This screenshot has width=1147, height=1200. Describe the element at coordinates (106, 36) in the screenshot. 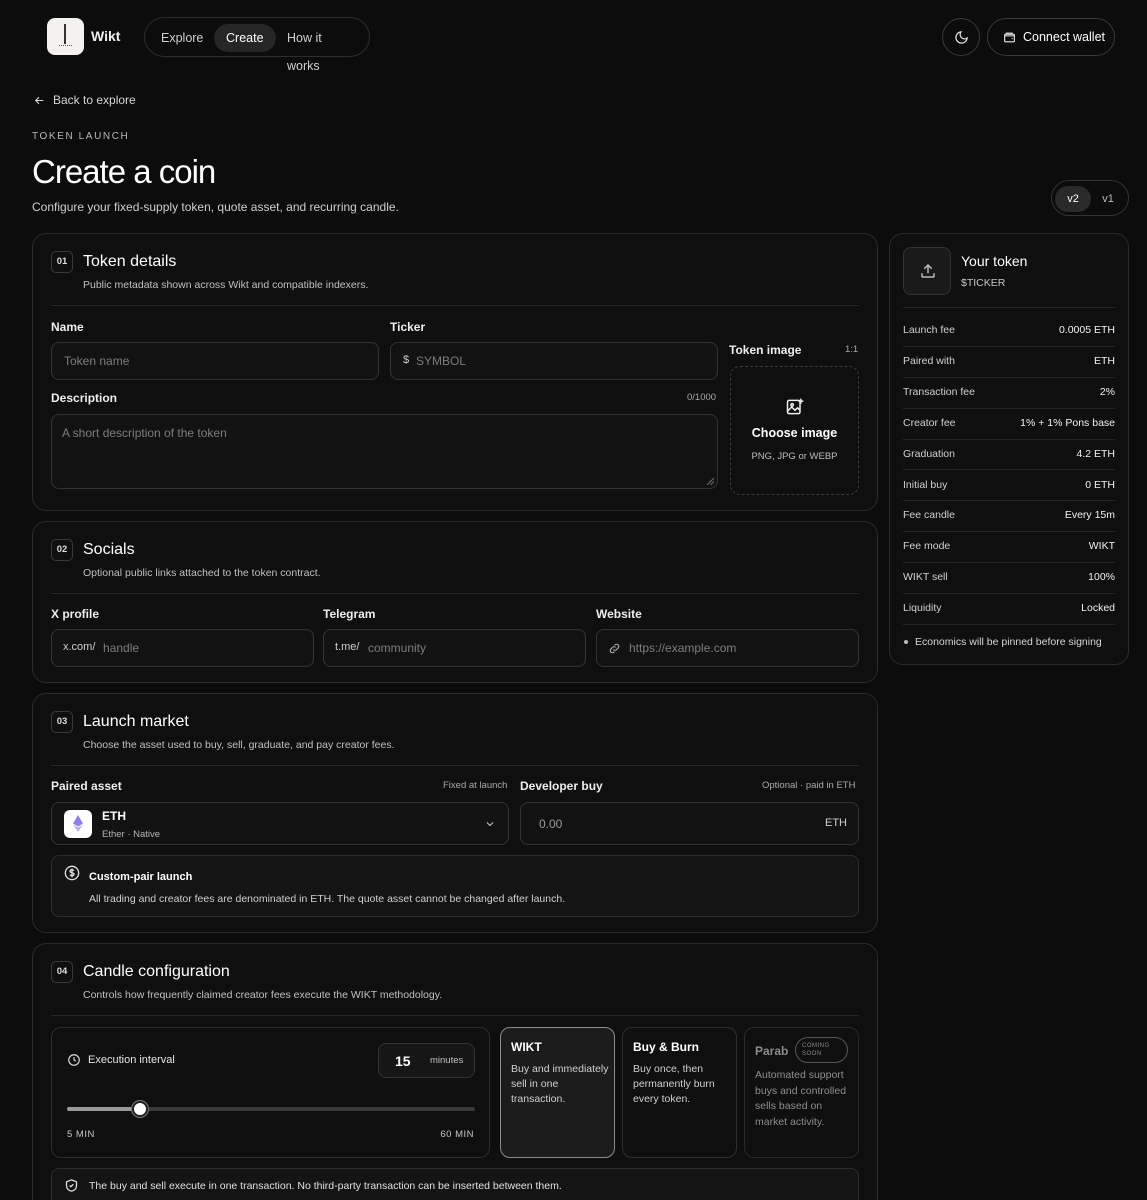

I see `brand-name: Wikt` at that location.